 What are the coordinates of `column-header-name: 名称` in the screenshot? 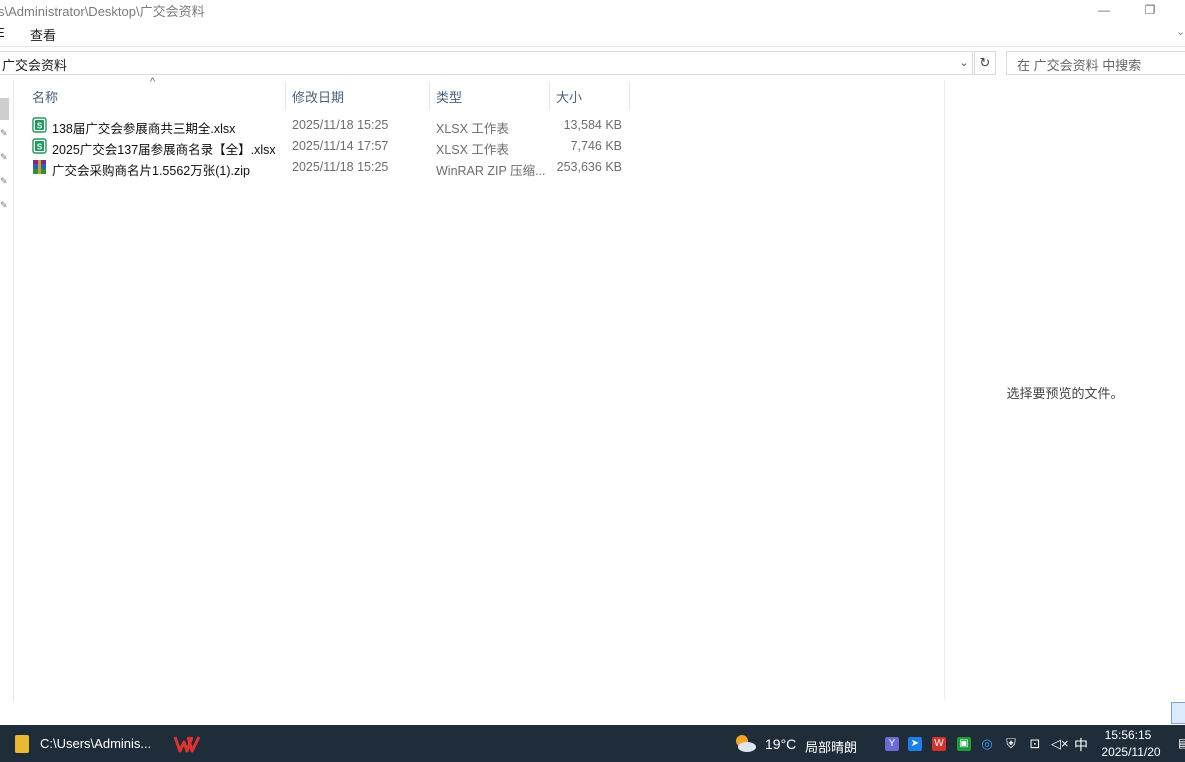 It's located at (156, 96).